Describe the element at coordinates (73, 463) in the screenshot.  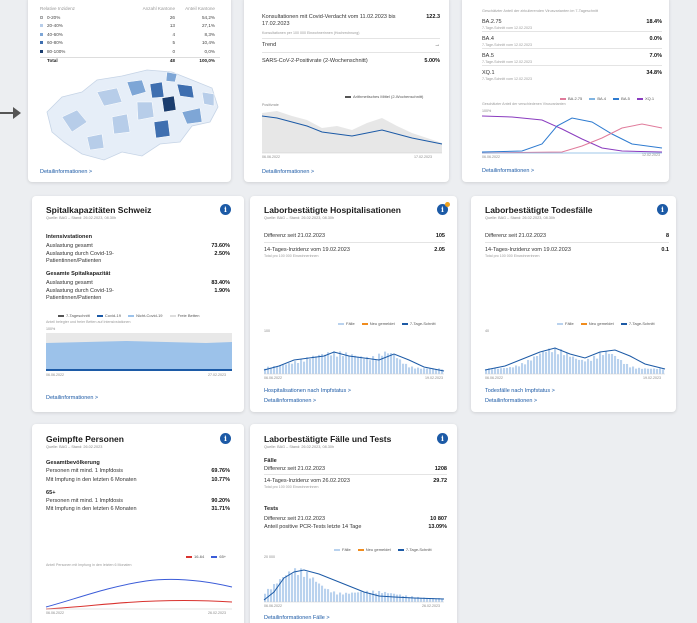
I see `section-title: Gesamtbevölkerung` at that location.